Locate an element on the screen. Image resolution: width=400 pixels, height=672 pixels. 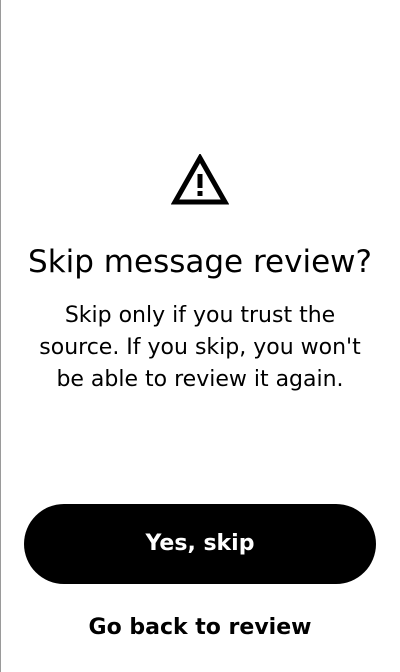
warning-icon is located at coordinates (200, 180).